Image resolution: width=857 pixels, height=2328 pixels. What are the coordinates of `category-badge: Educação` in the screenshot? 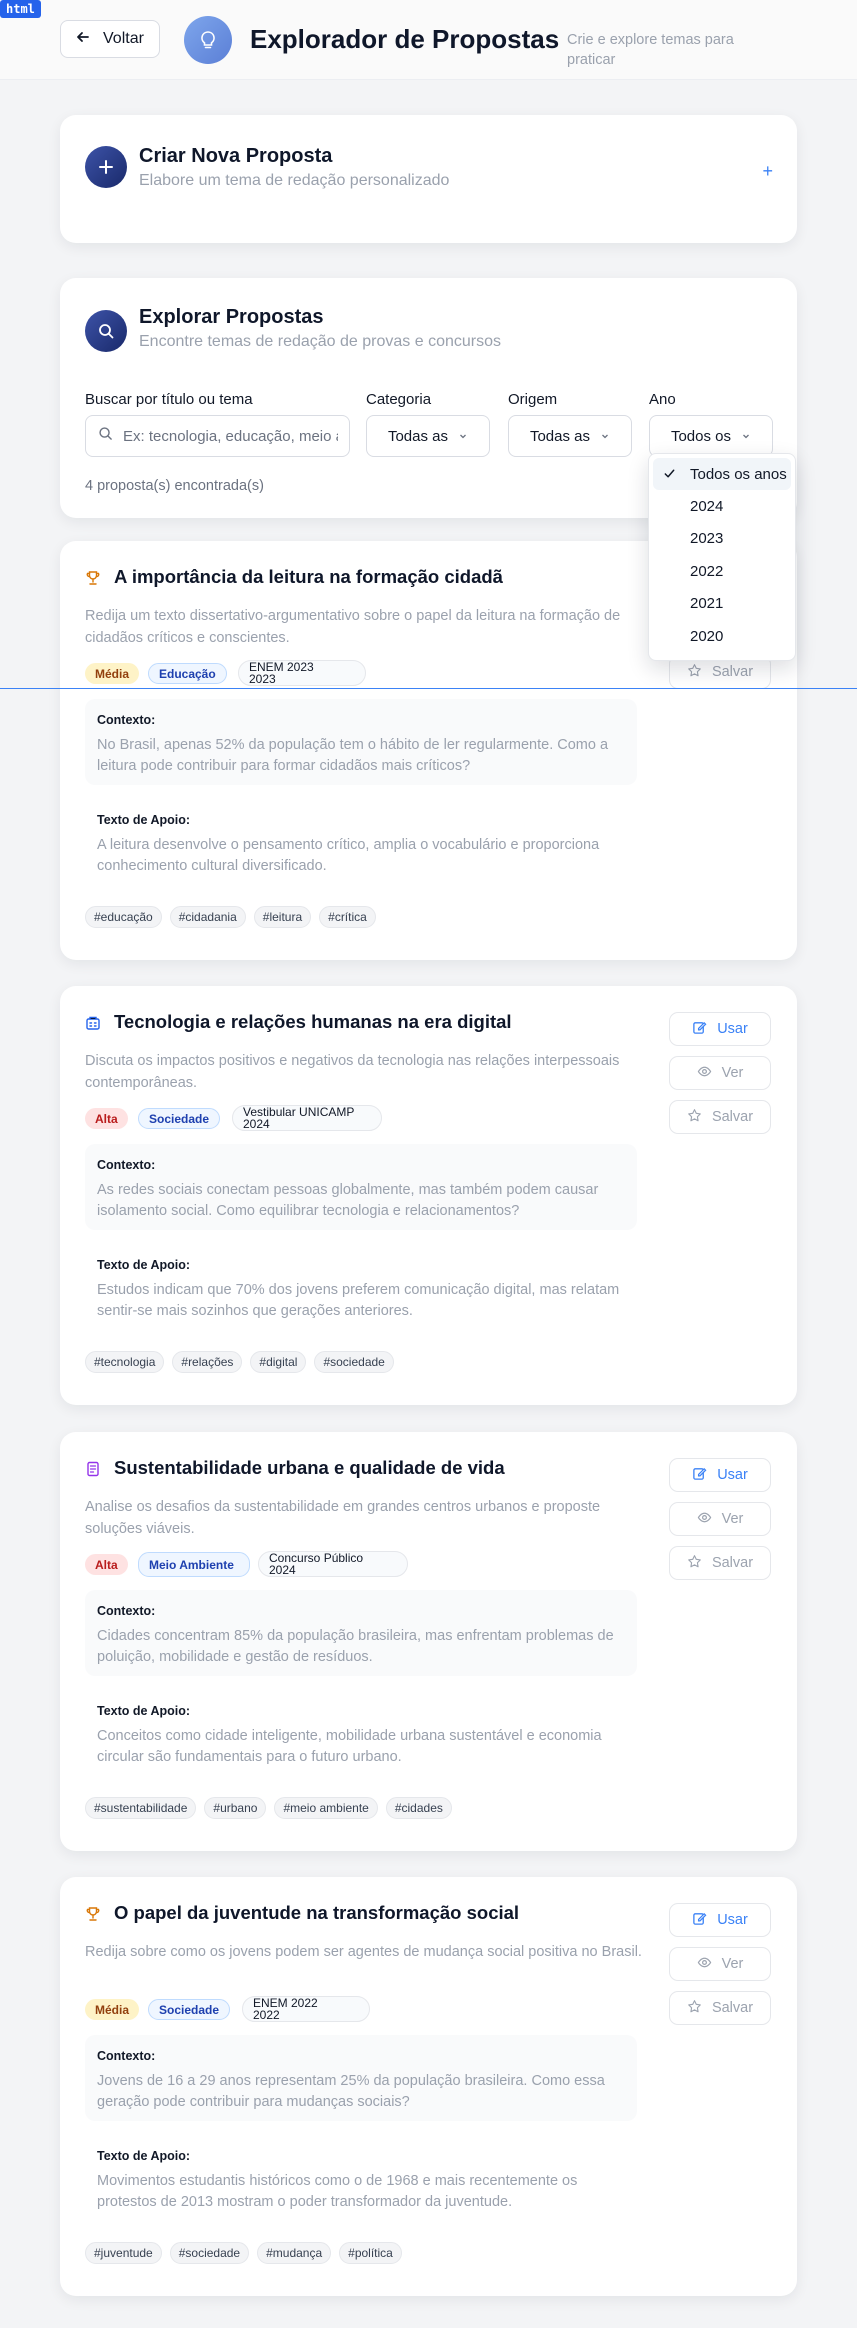 It's located at (187, 673).